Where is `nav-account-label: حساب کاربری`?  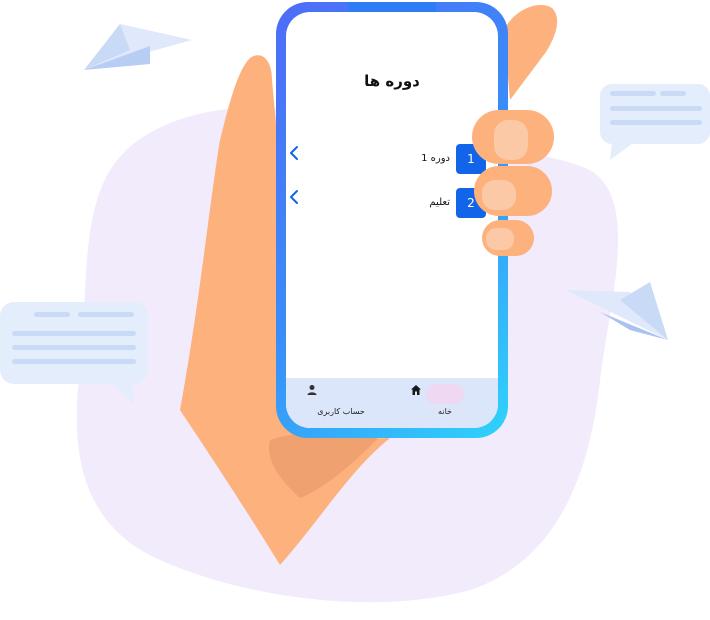
nav-account-label: حساب کاربری is located at coordinates (341, 411).